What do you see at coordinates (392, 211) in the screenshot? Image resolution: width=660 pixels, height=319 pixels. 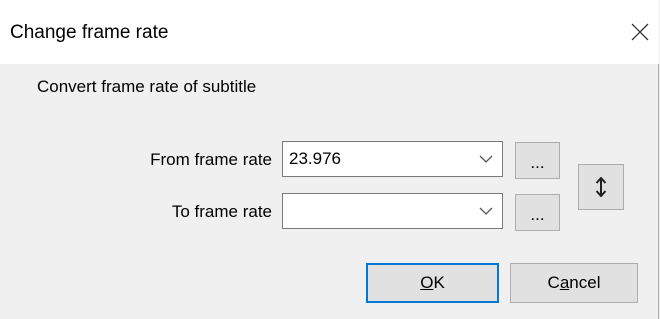 I see `to-frame-rate-combo` at bounding box center [392, 211].